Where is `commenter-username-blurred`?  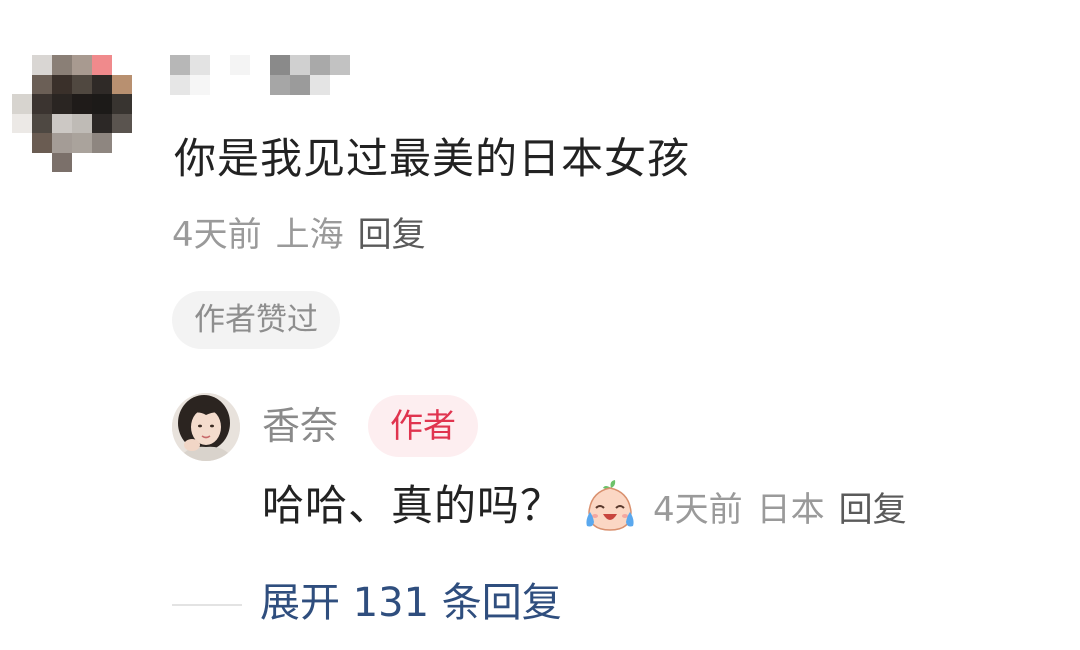 commenter-username-blurred is located at coordinates (260, 75).